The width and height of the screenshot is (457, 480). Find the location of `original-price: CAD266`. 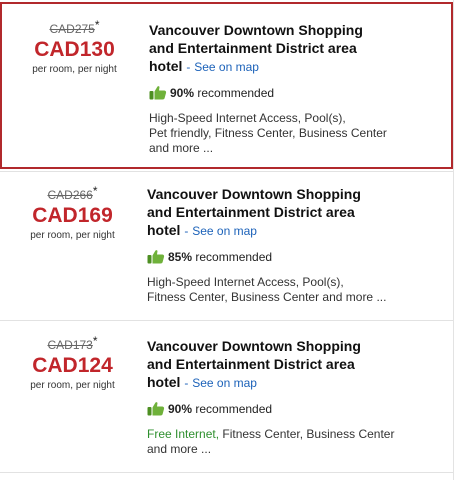

original-price: CAD266 is located at coordinates (70, 195).